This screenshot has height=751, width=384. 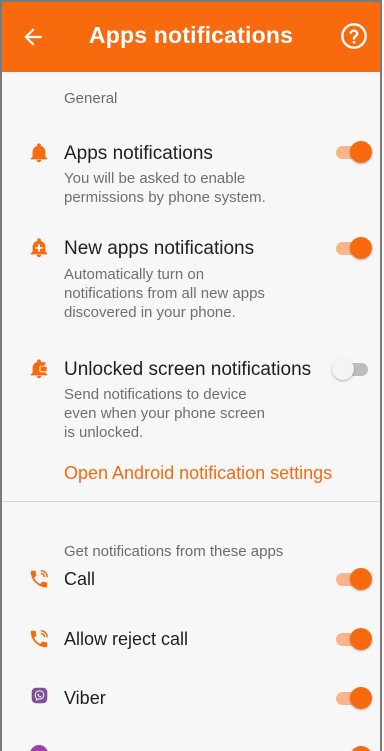 What do you see at coordinates (354, 36) in the screenshot?
I see `help-circle-icon` at bounding box center [354, 36].